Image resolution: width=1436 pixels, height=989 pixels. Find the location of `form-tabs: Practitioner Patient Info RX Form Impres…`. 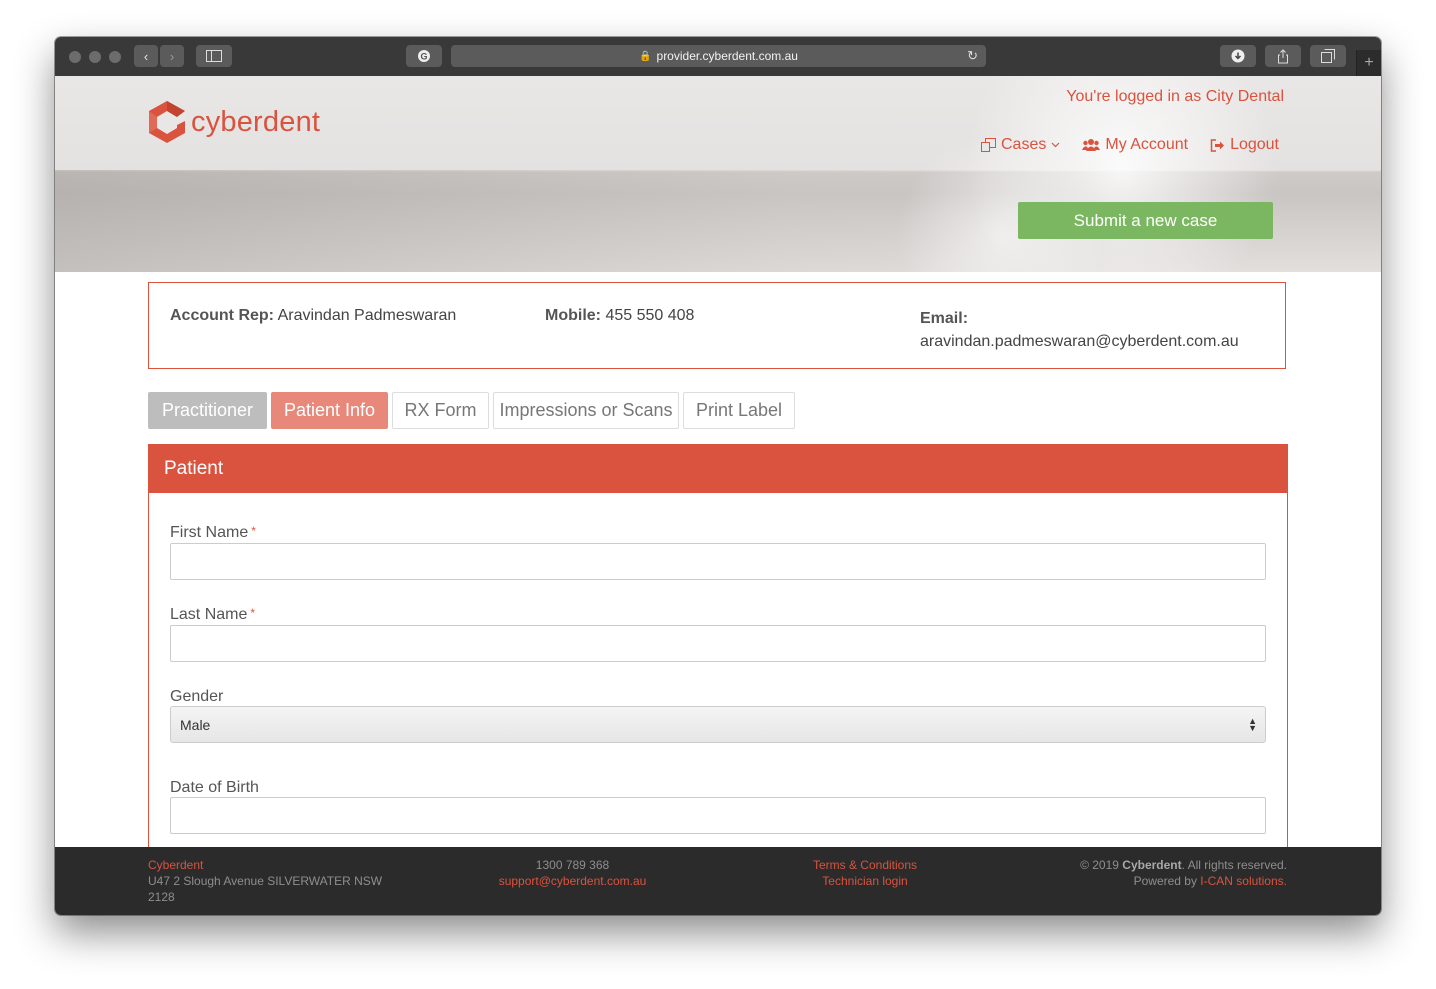

form-tabs: Practitioner Patient Info RX Form Impres… is located at coordinates (471, 410).